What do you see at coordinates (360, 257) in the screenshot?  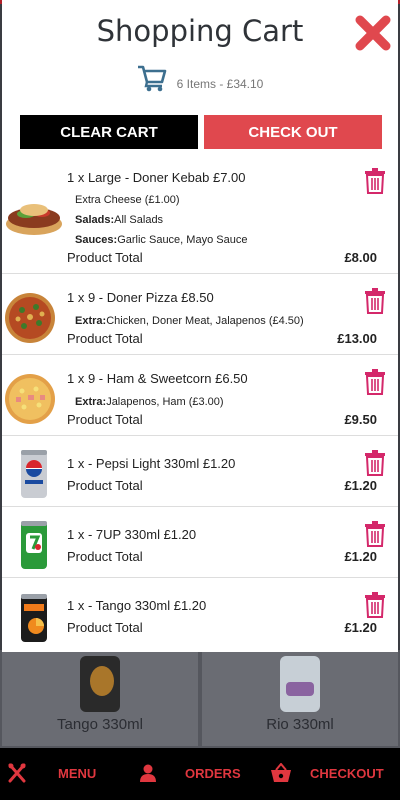 I see `product-total-value: £8.00` at bounding box center [360, 257].